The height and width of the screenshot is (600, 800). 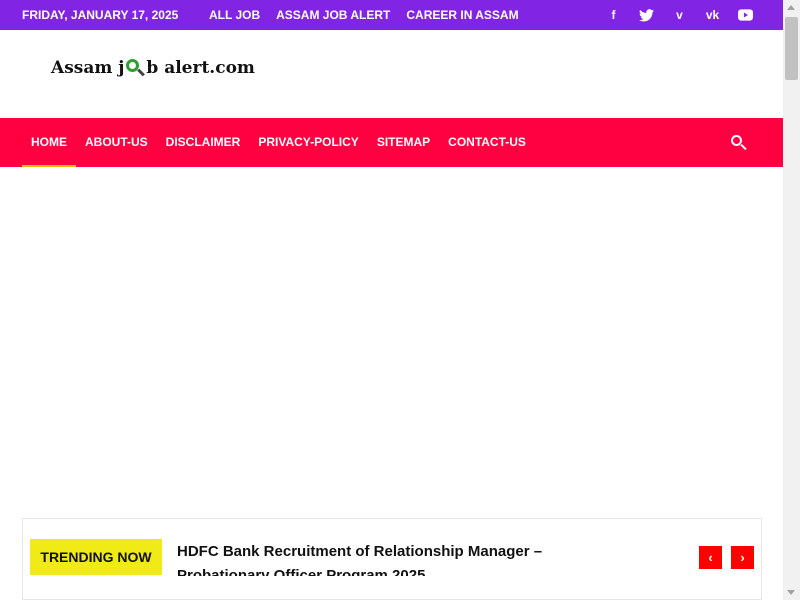 What do you see at coordinates (791, 7) in the screenshot?
I see `scroll-up-icon` at bounding box center [791, 7].